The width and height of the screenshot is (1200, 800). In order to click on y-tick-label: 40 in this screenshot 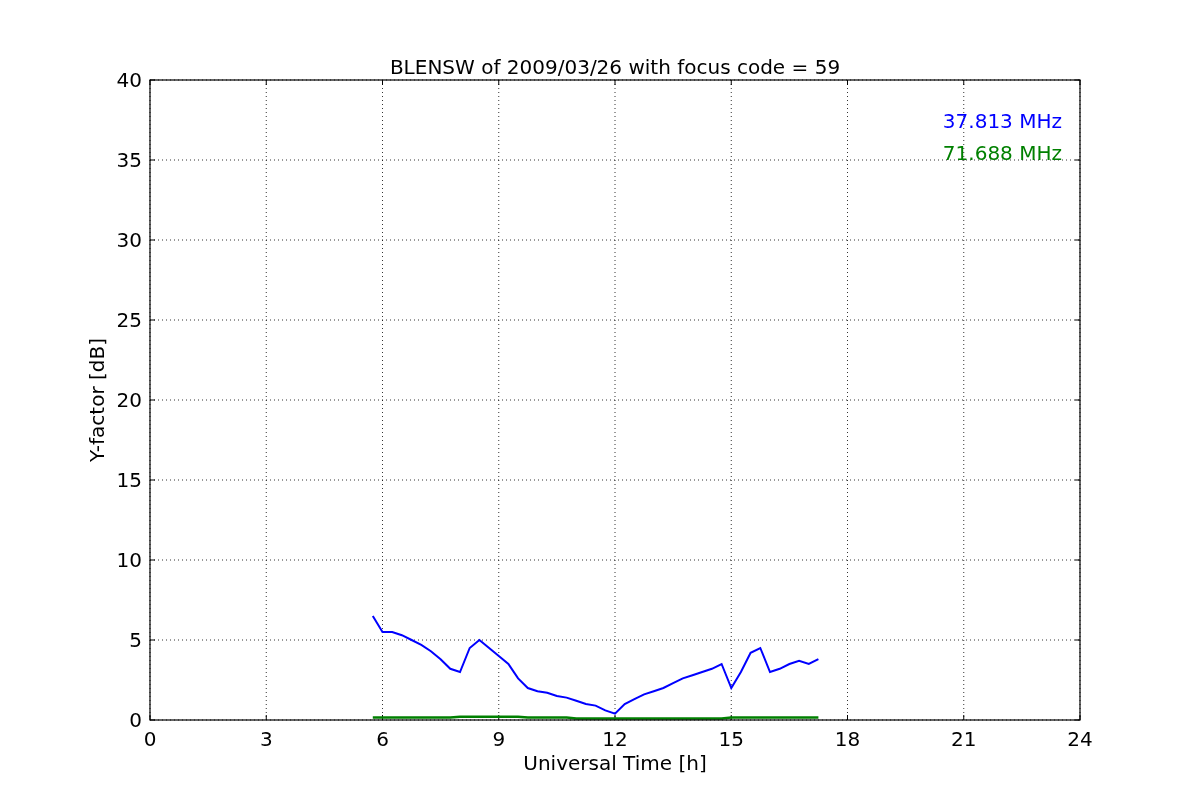, I will do `click(129, 80)`.